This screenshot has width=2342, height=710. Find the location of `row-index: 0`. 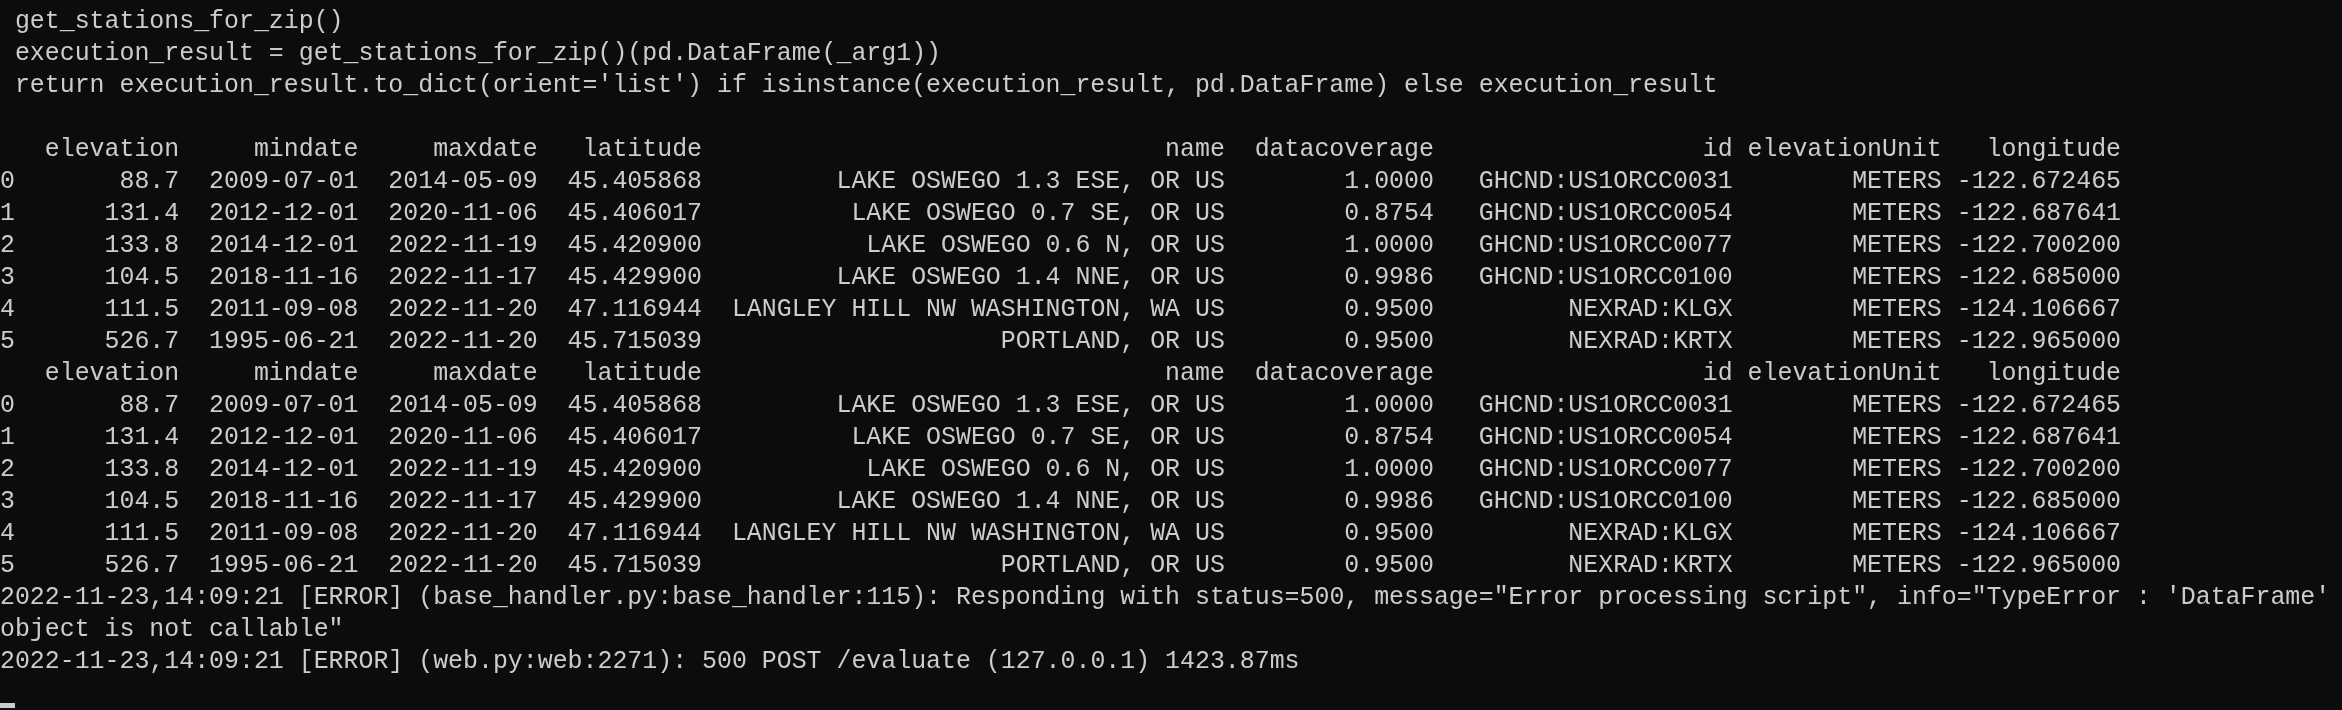

row-index: 0 is located at coordinates (7, 181).